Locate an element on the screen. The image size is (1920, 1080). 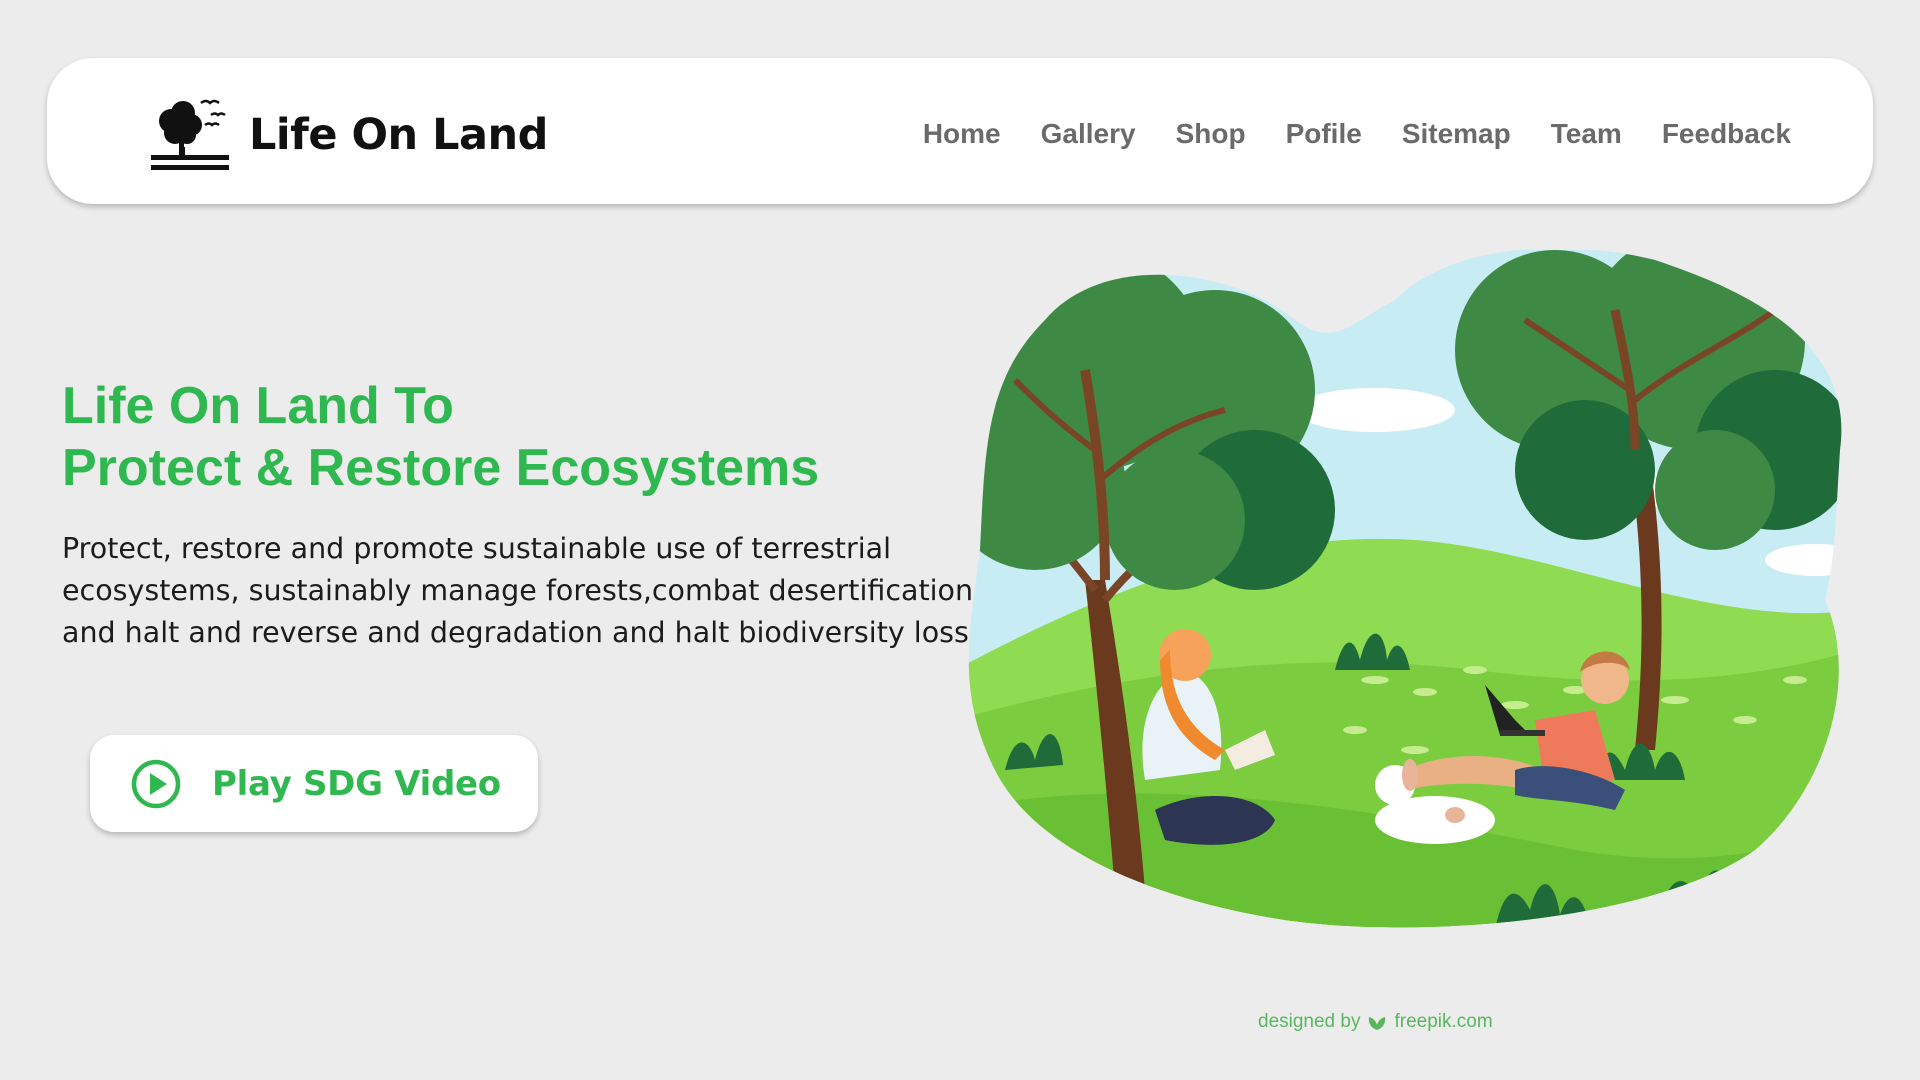
play-sdg-video-button: Play SDG Video is located at coordinates (314, 783).